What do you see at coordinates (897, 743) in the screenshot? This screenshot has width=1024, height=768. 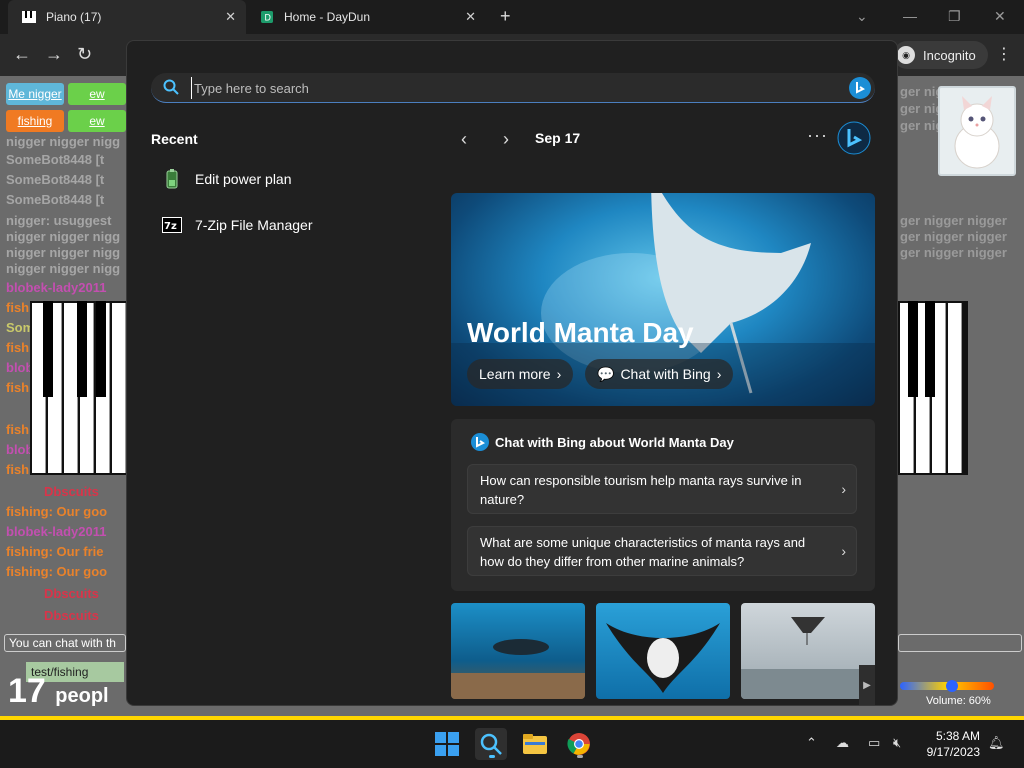 I see `volume-muted-icon: 🔇︎` at bounding box center [897, 743].